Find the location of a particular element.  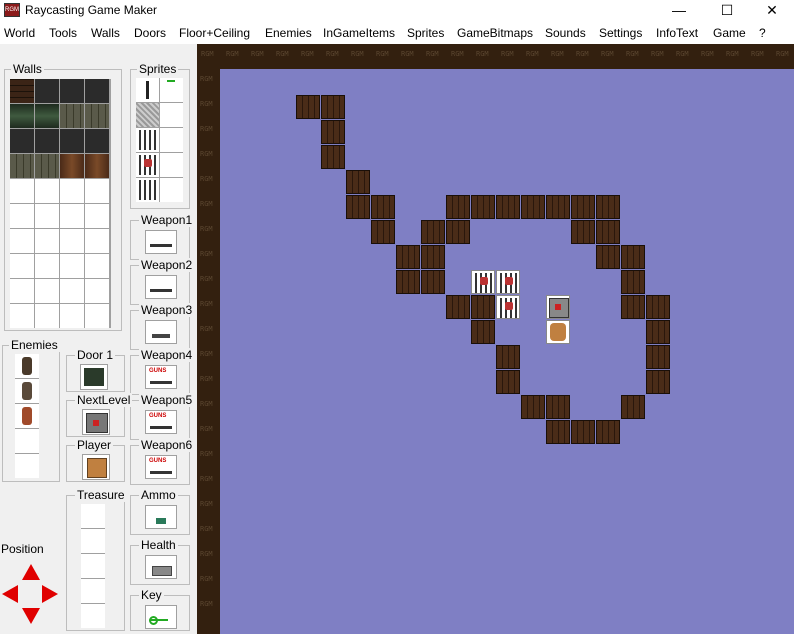

menu-doors: Doors is located at coordinates (150, 33).